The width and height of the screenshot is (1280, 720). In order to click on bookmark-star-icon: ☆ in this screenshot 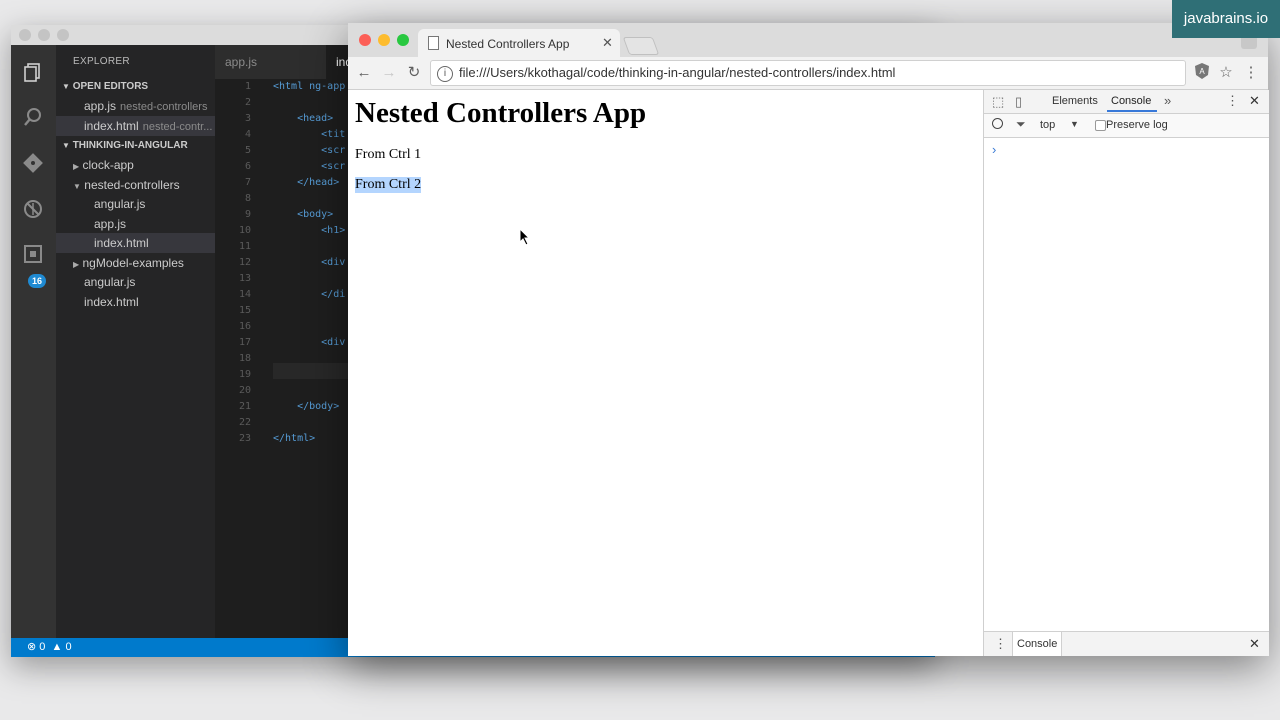, I will do `click(1226, 73)`.